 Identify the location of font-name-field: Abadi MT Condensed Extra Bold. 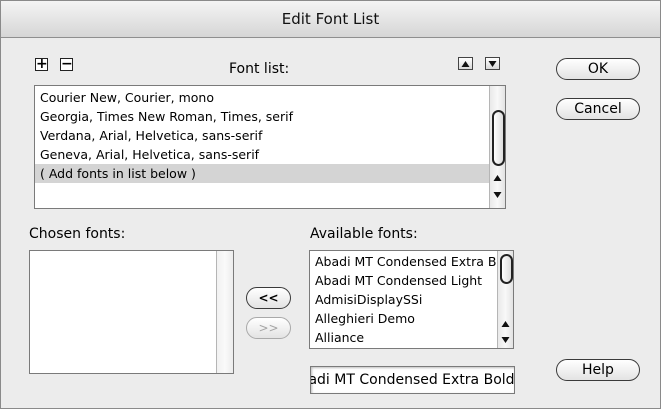
(412, 380).